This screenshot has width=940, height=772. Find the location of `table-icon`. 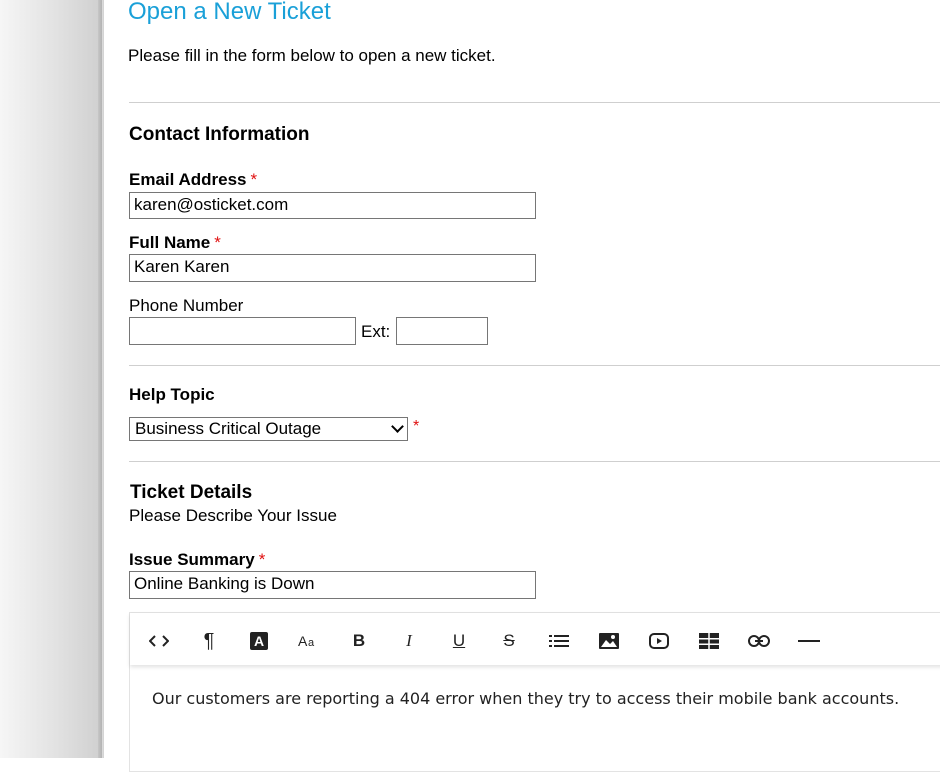

table-icon is located at coordinates (709, 641).